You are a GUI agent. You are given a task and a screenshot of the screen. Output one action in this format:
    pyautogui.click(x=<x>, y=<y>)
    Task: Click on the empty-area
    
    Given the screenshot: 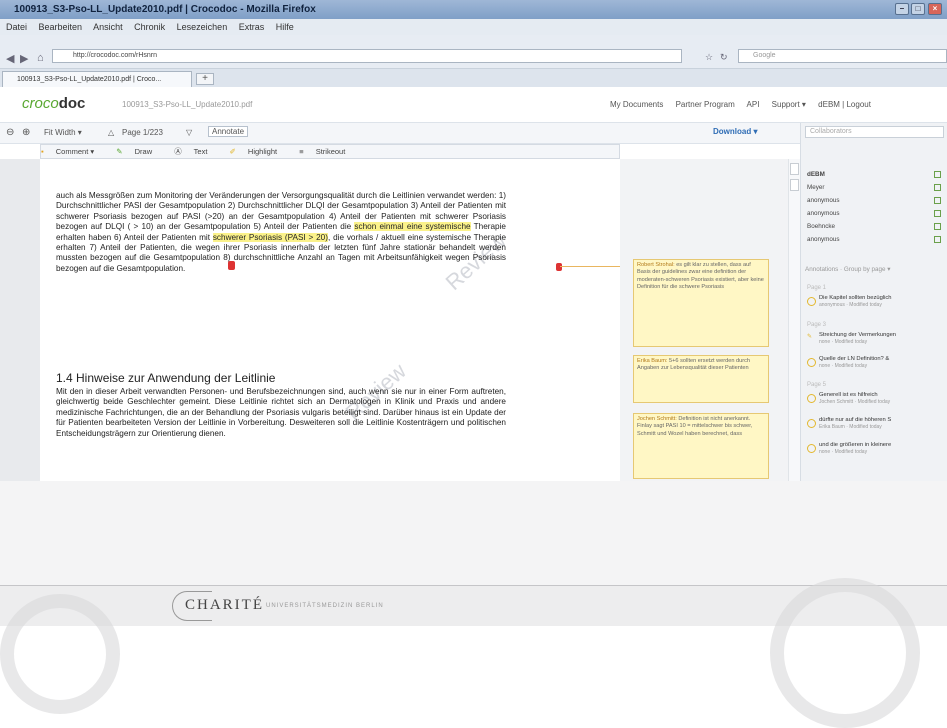 What is the action you would take?
    pyautogui.click(x=473, y=533)
    